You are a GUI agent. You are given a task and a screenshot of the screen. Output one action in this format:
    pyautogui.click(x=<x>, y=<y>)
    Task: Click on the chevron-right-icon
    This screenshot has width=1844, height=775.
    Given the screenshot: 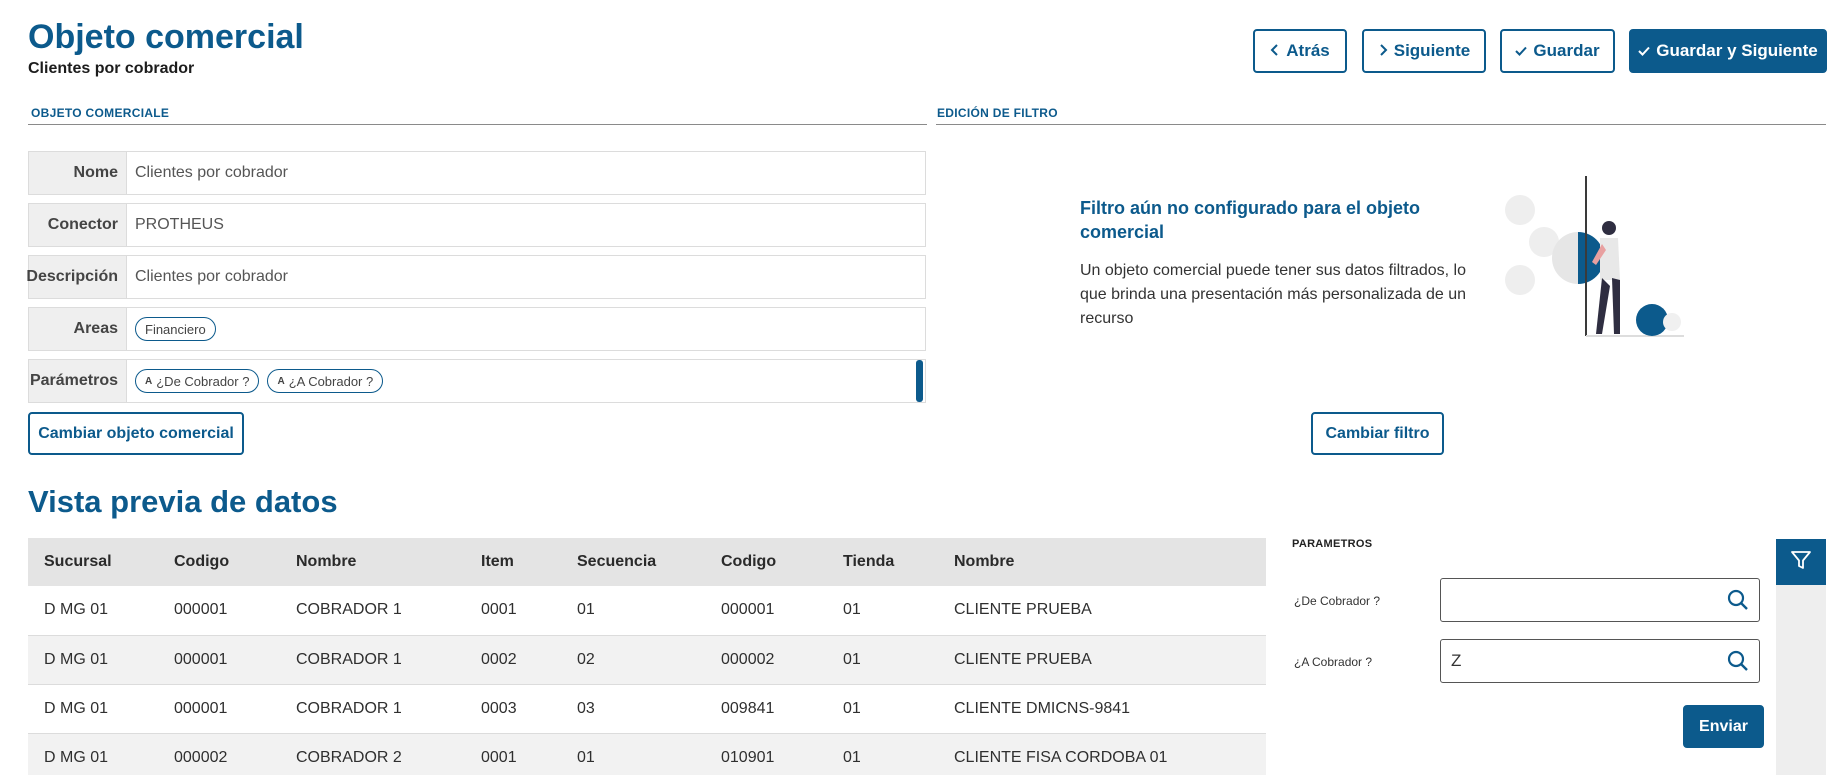 What is the action you would take?
    pyautogui.click(x=1383, y=51)
    